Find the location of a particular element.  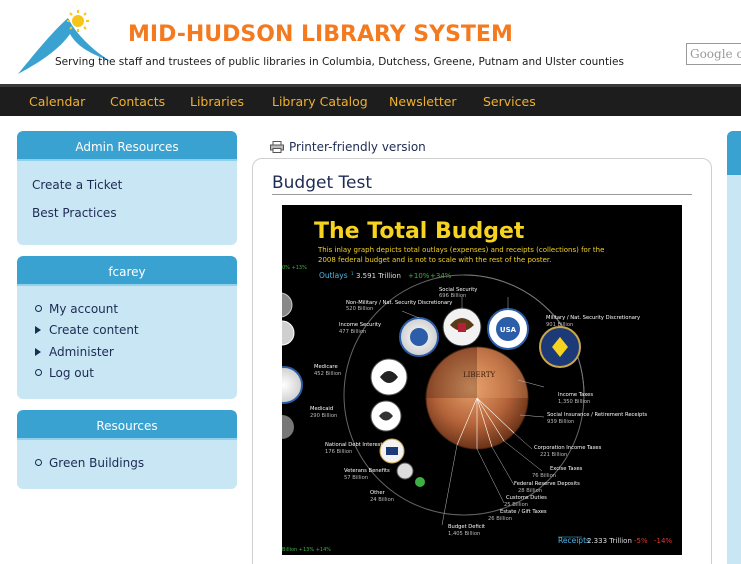

cat-customs: Customs Duties is located at coordinates (526, 498).